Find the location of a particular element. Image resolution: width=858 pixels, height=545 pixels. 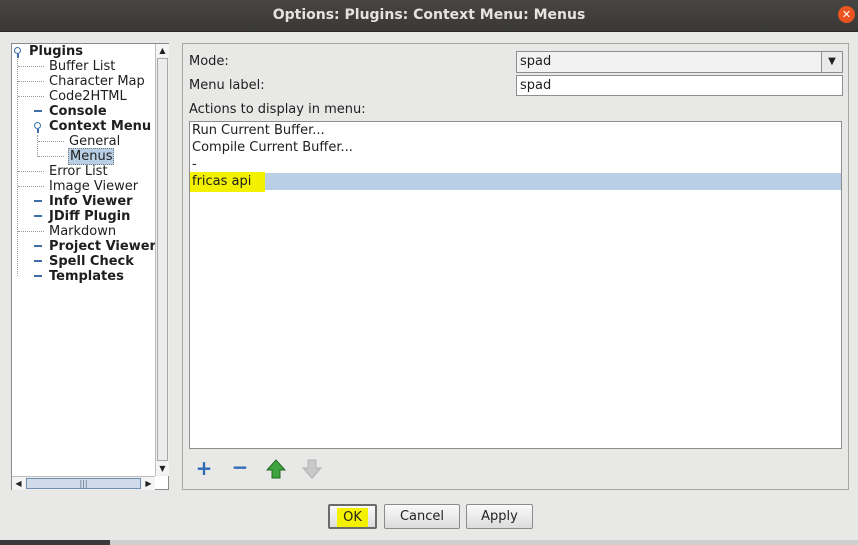

tree-item-spell-check: Spell Check is located at coordinates (91, 261).